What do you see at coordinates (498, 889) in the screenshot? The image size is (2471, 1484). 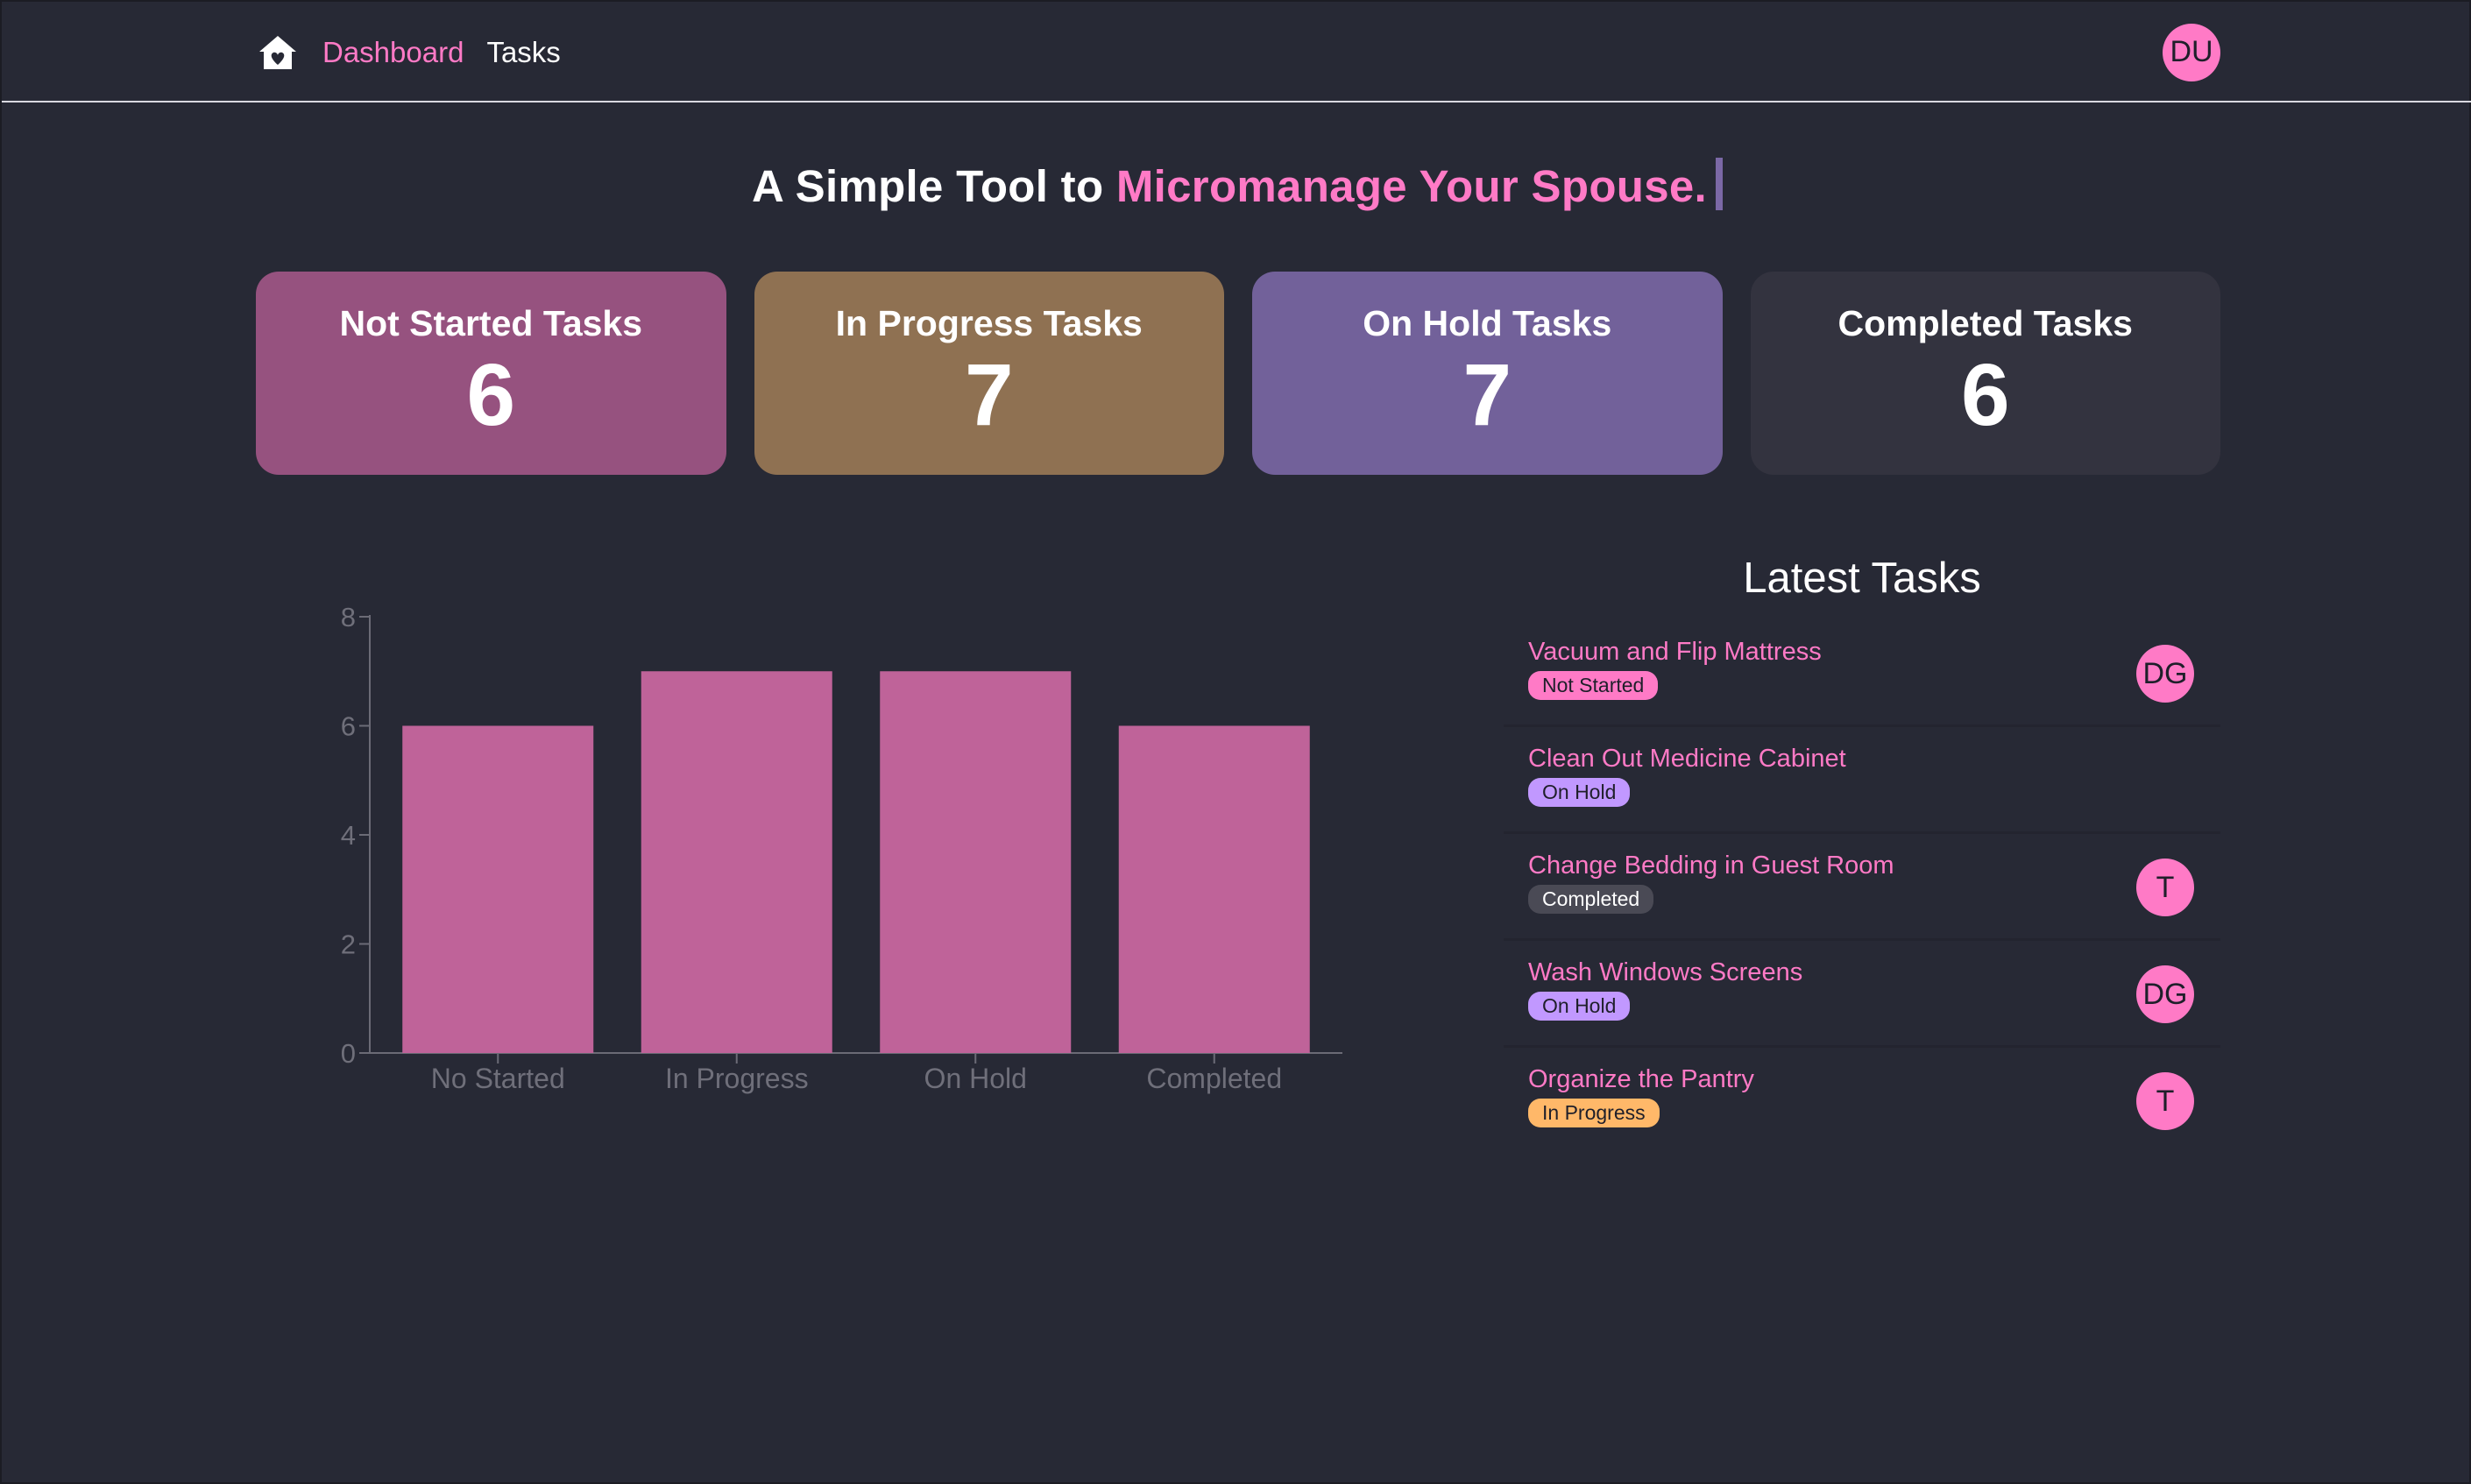 I see `bar-no-started` at bounding box center [498, 889].